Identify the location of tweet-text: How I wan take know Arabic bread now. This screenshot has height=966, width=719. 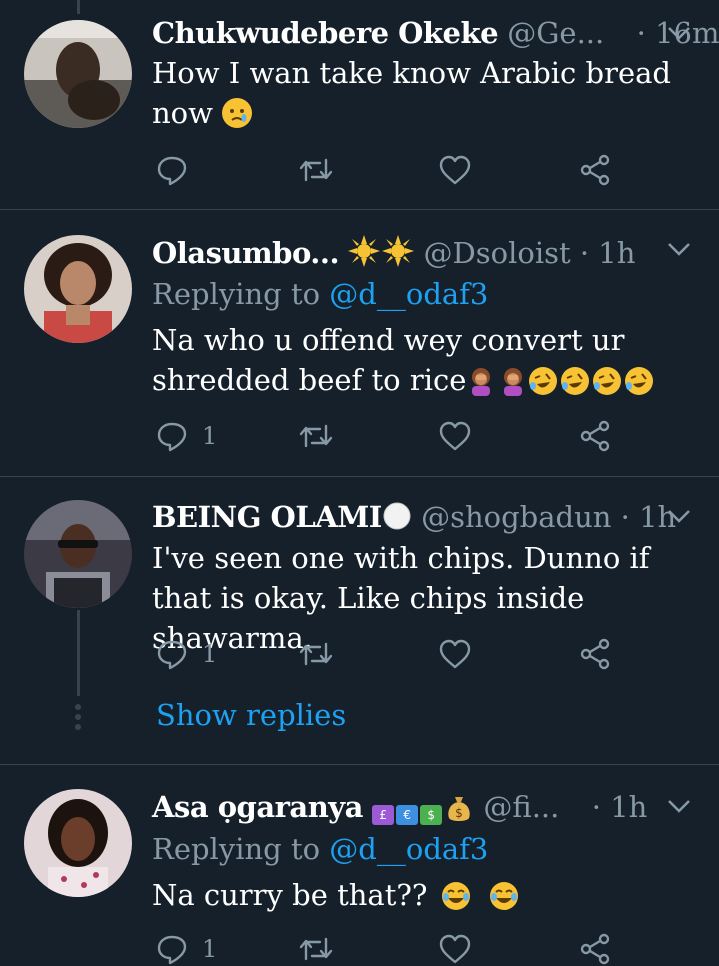
(411, 93).